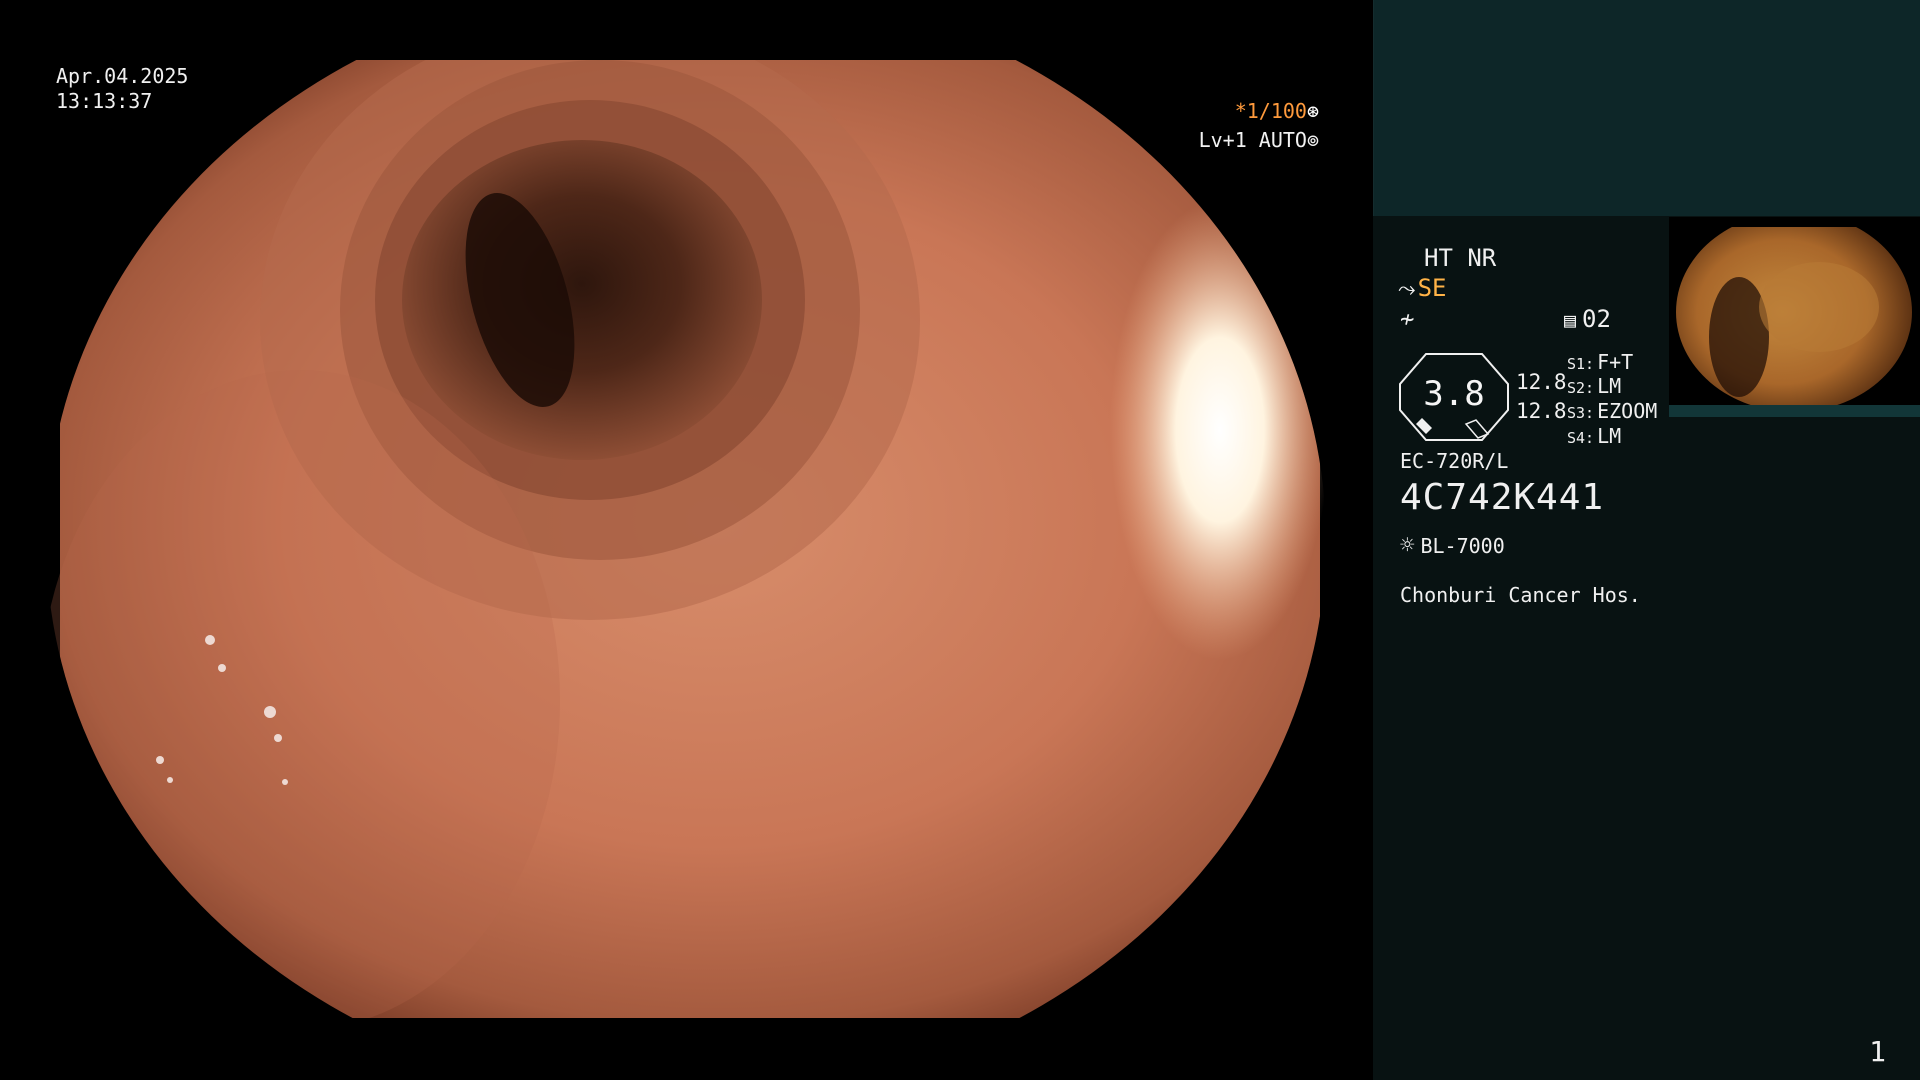 This screenshot has width=1920, height=1080. I want to click on memory-icon: ▤, so click(1570, 320).